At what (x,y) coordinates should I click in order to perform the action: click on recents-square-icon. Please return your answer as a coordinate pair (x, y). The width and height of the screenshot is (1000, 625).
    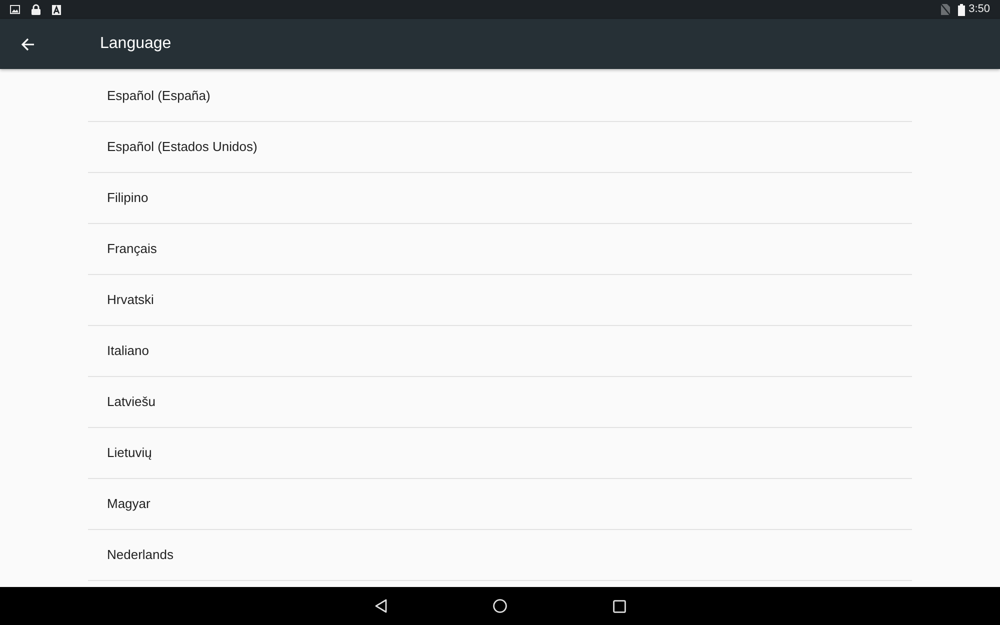
    Looking at the image, I should click on (619, 606).